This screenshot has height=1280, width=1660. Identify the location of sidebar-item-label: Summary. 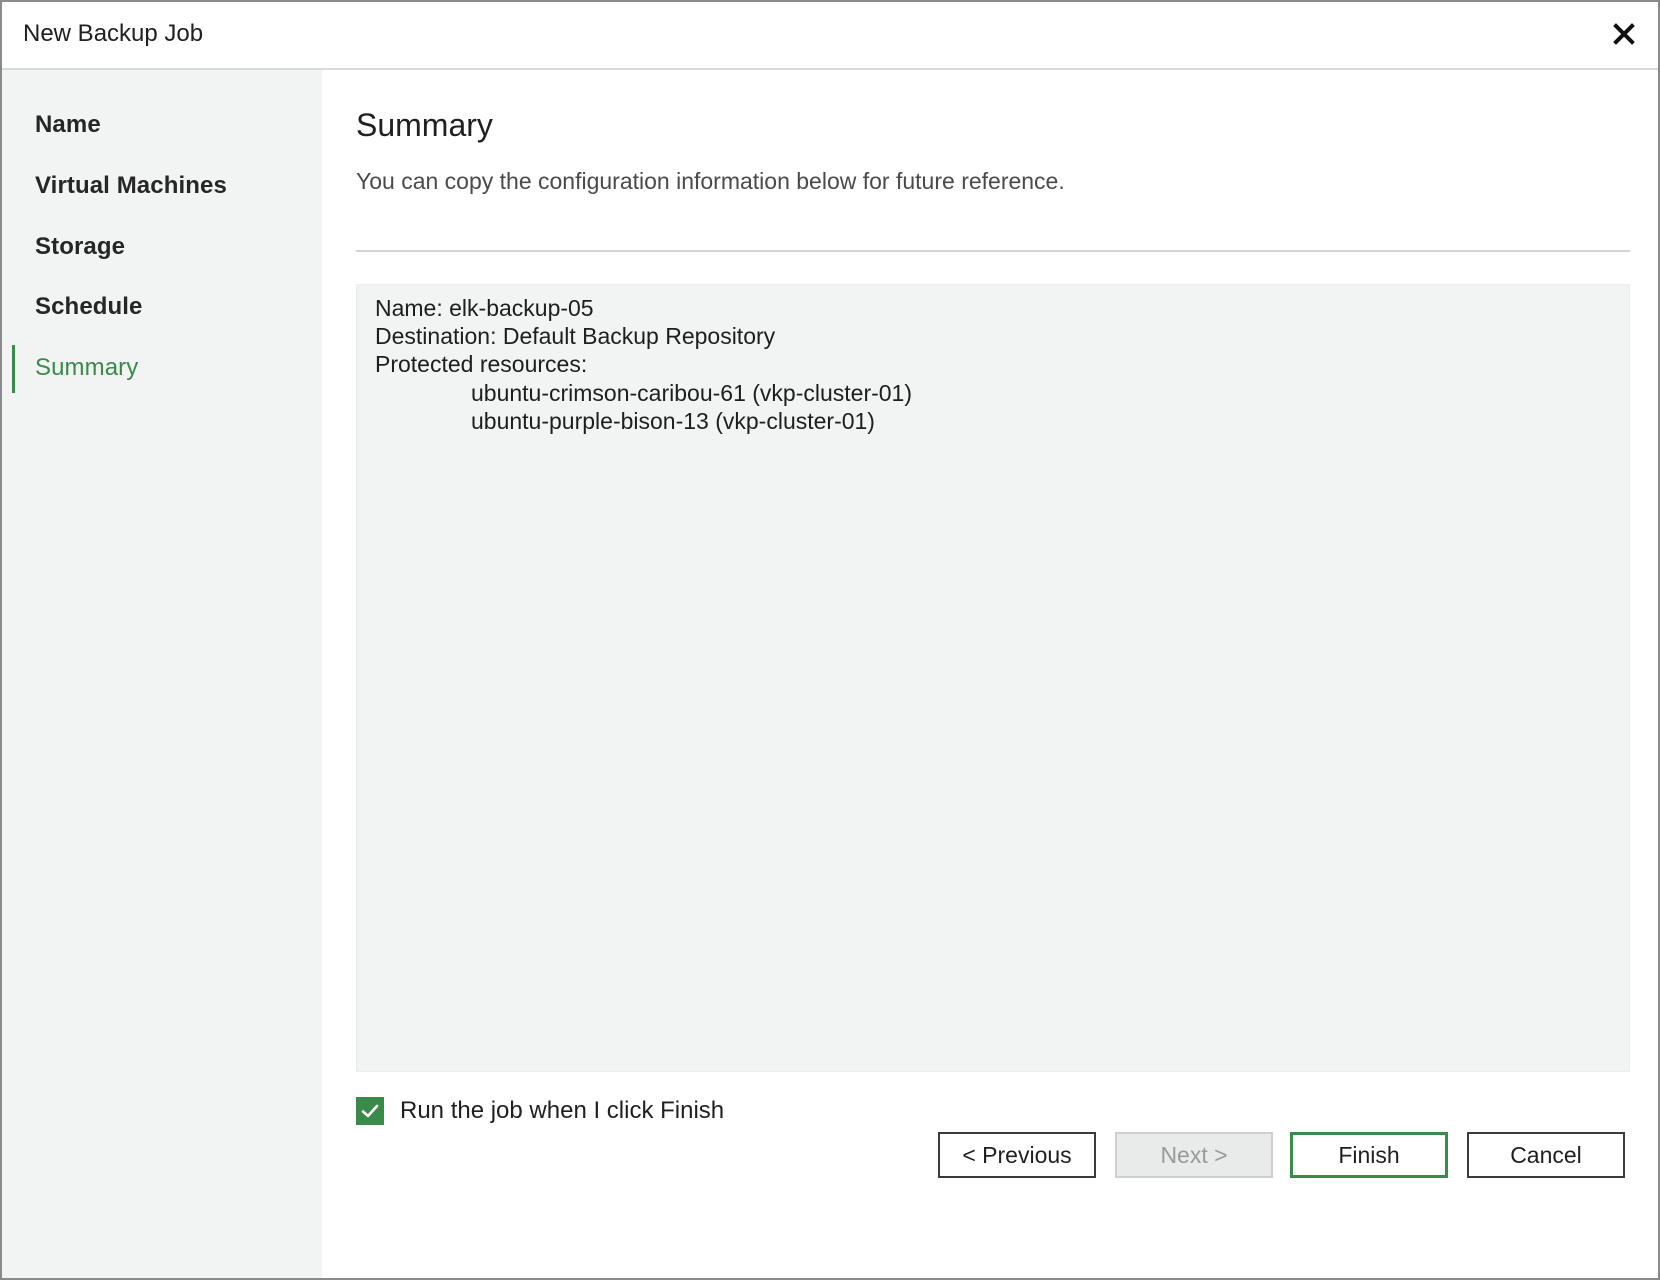
(87, 367).